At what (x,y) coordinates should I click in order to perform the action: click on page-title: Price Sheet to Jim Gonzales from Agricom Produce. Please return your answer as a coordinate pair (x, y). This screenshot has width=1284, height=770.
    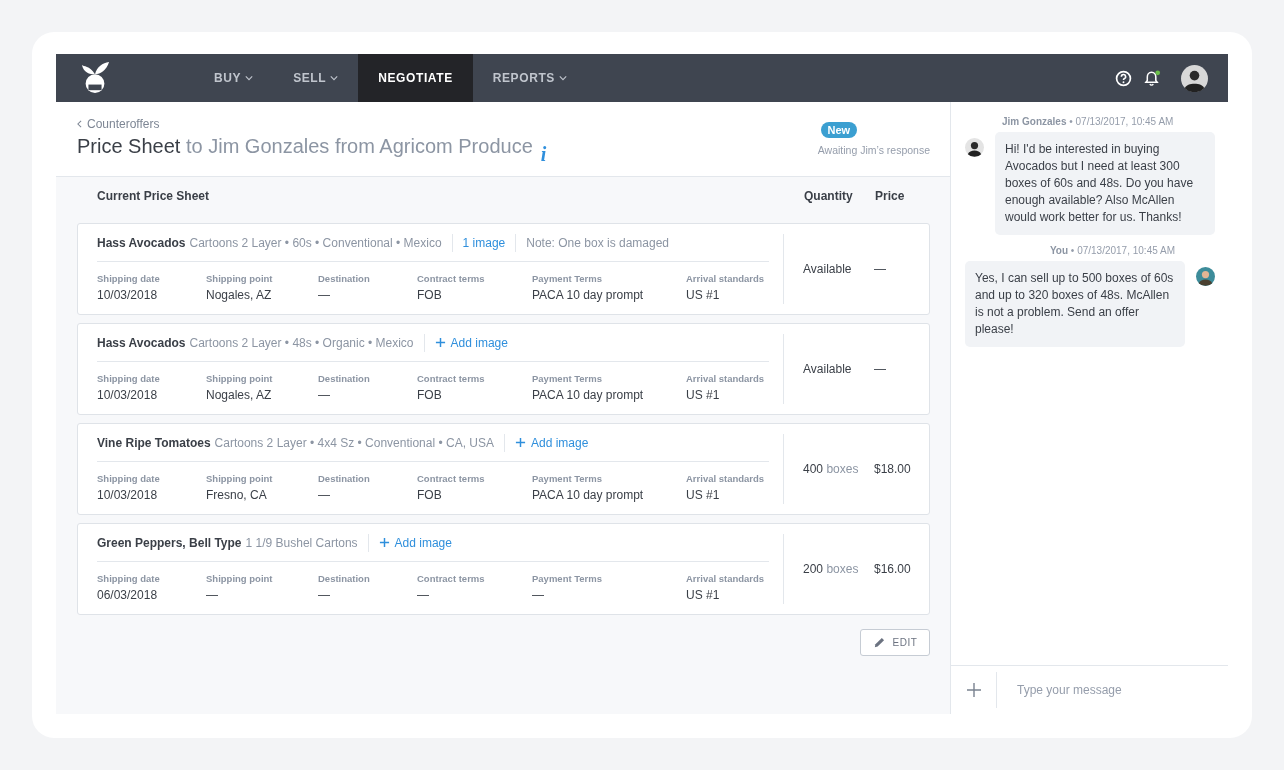
    Looking at the image, I should click on (305, 146).